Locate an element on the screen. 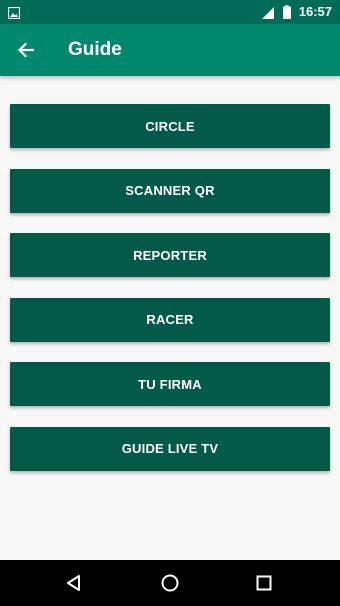 This screenshot has height=606, width=340. tu-firma-button: TU FIRMA is located at coordinates (170, 384).